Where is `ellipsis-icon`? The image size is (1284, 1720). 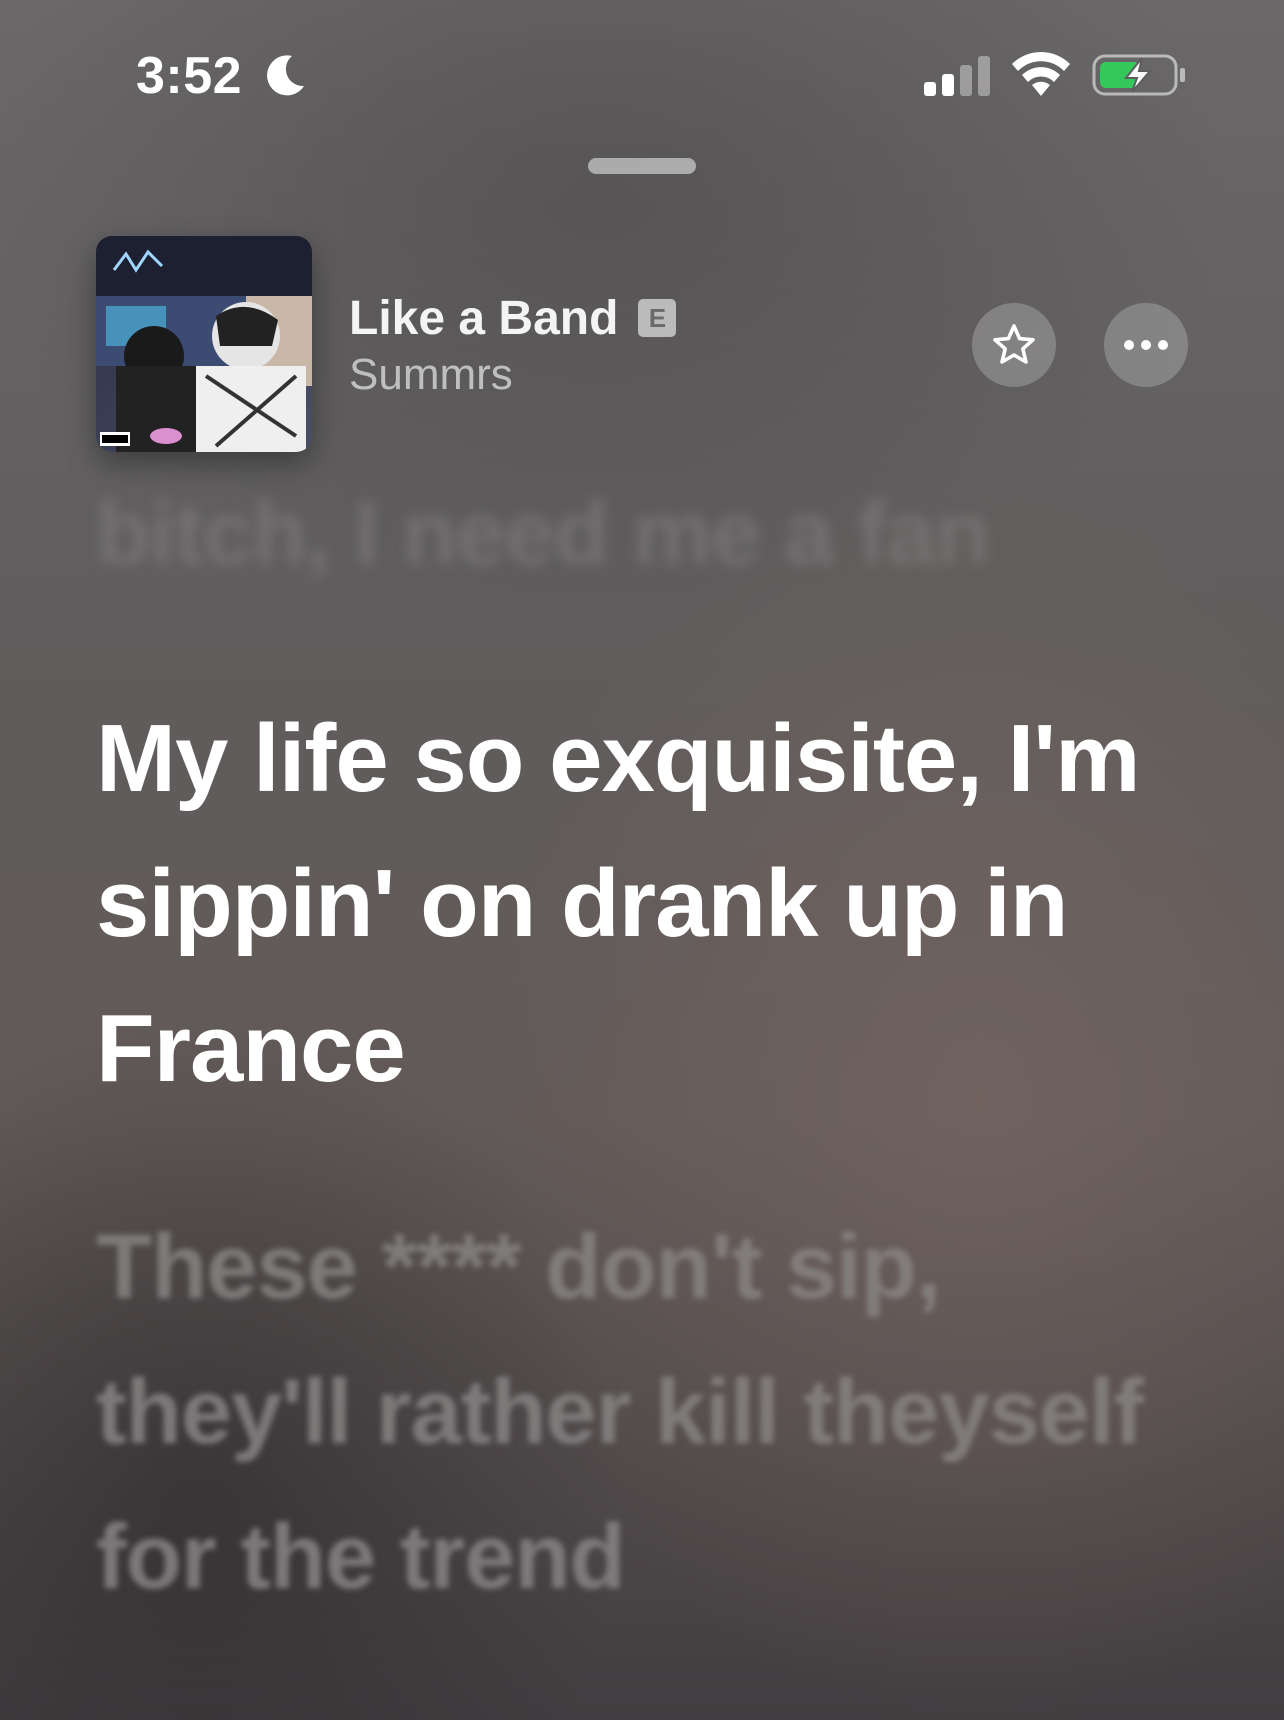
ellipsis-icon is located at coordinates (1146, 345).